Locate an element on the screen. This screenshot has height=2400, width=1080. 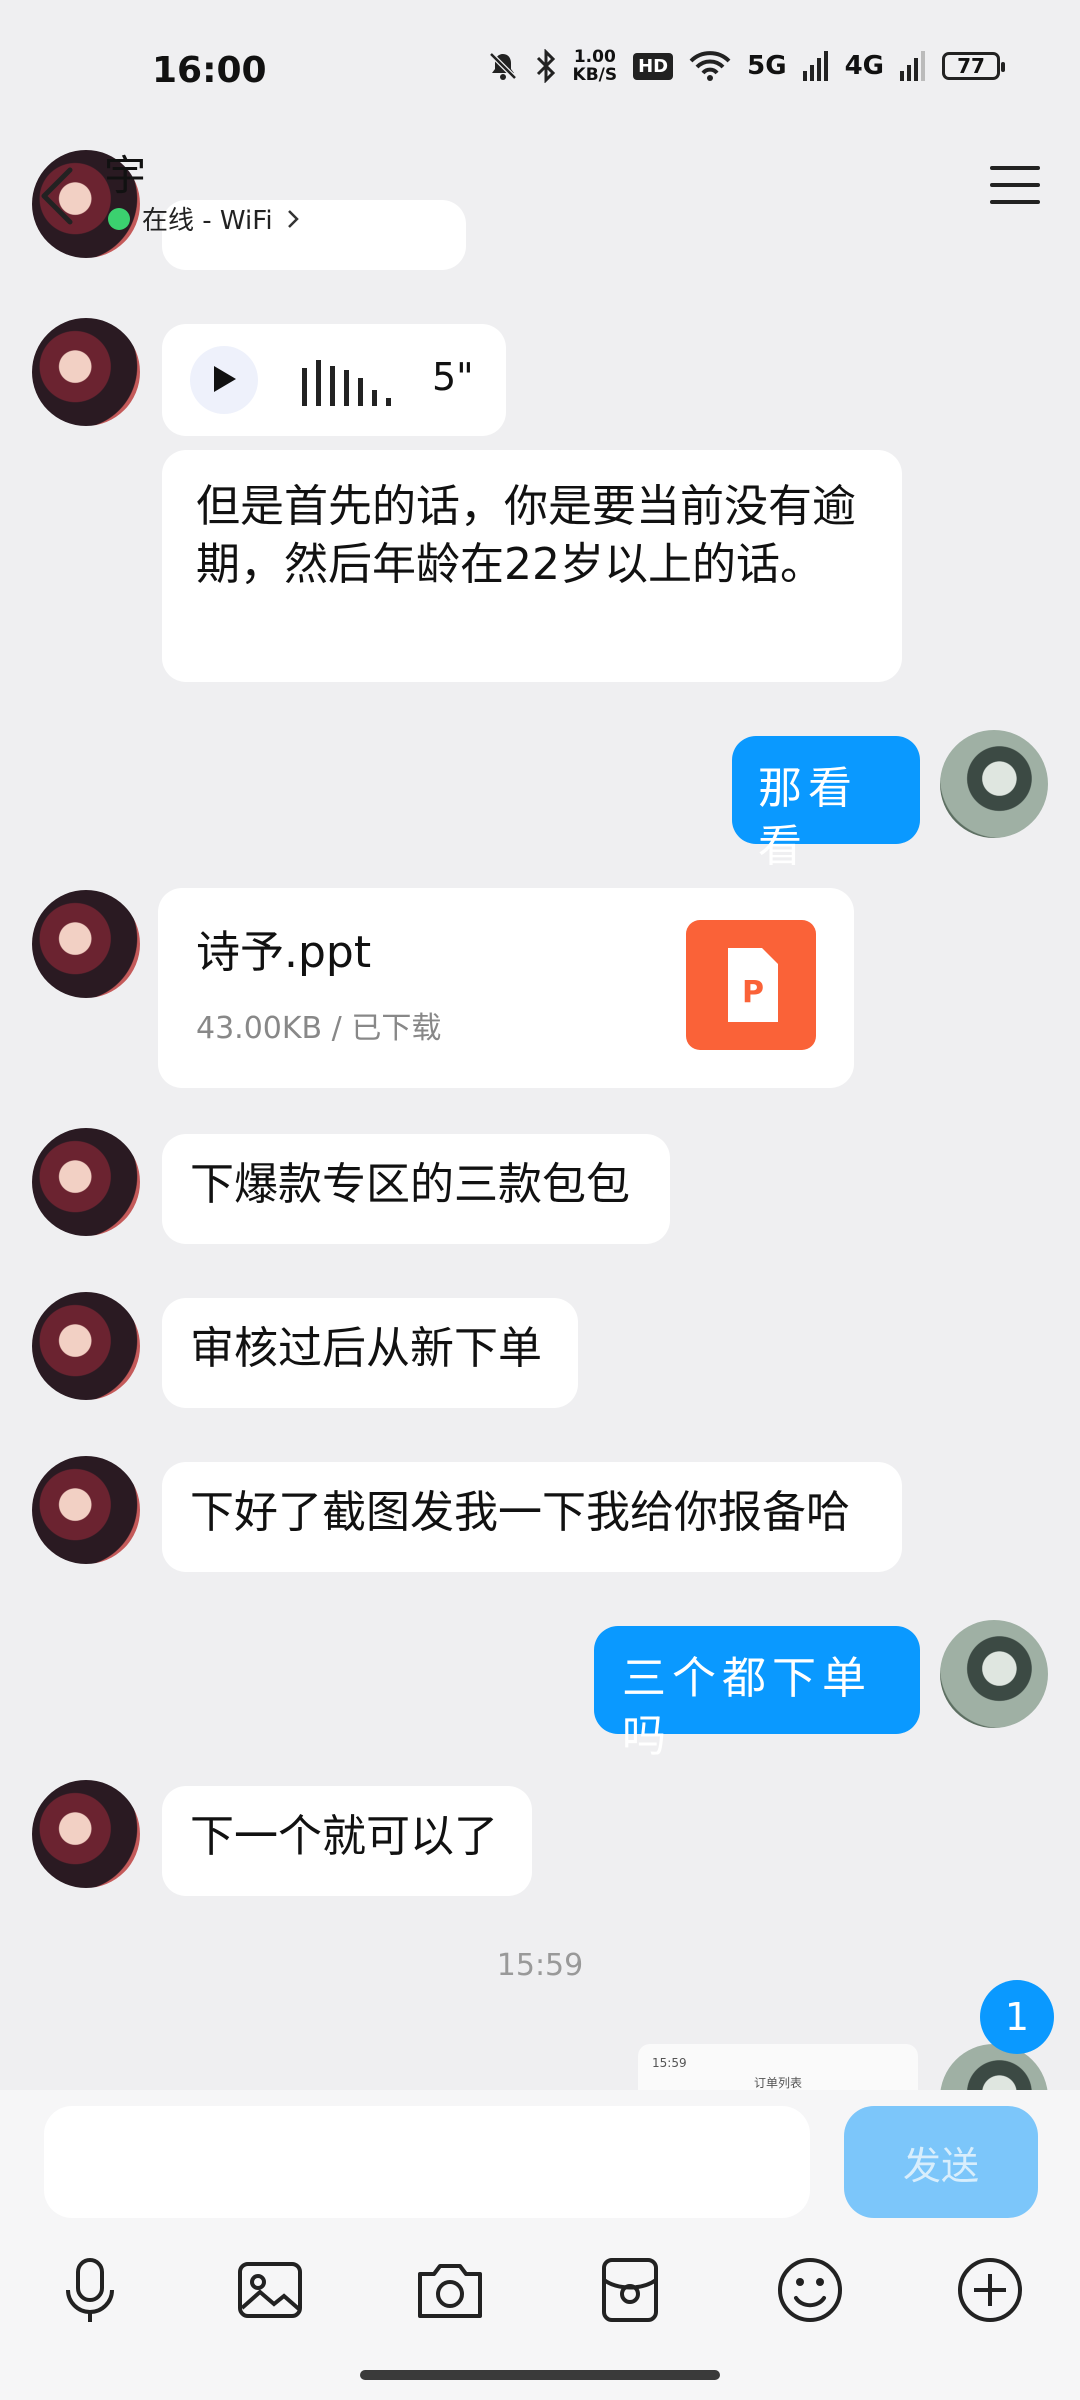
image-message-thumbnail: 15:59 订单列表 is located at coordinates (778, 2067).